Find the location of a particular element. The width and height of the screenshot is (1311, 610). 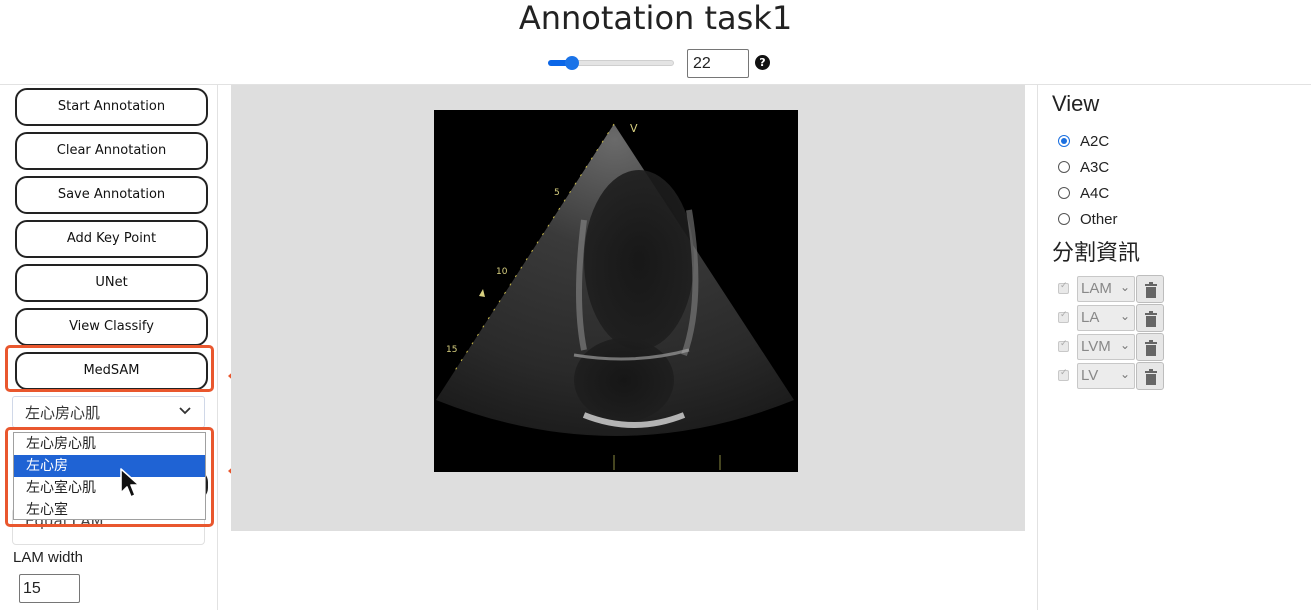

depth-label-5: 5 is located at coordinates (557, 193).